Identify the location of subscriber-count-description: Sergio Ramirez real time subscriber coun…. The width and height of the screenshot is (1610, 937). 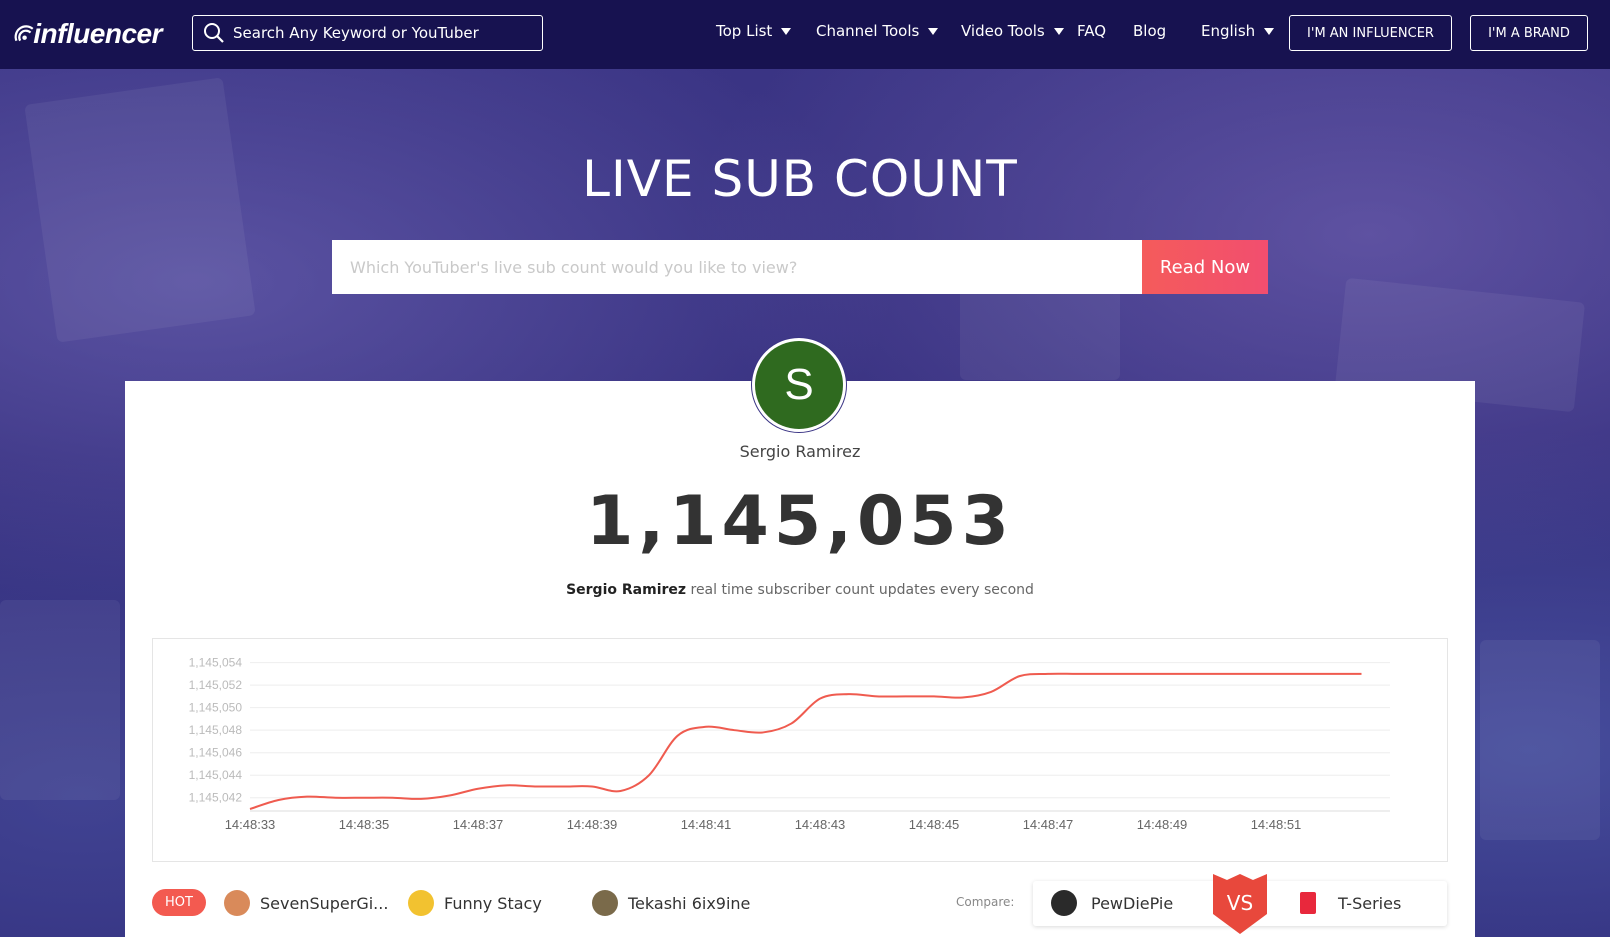
(800, 590).